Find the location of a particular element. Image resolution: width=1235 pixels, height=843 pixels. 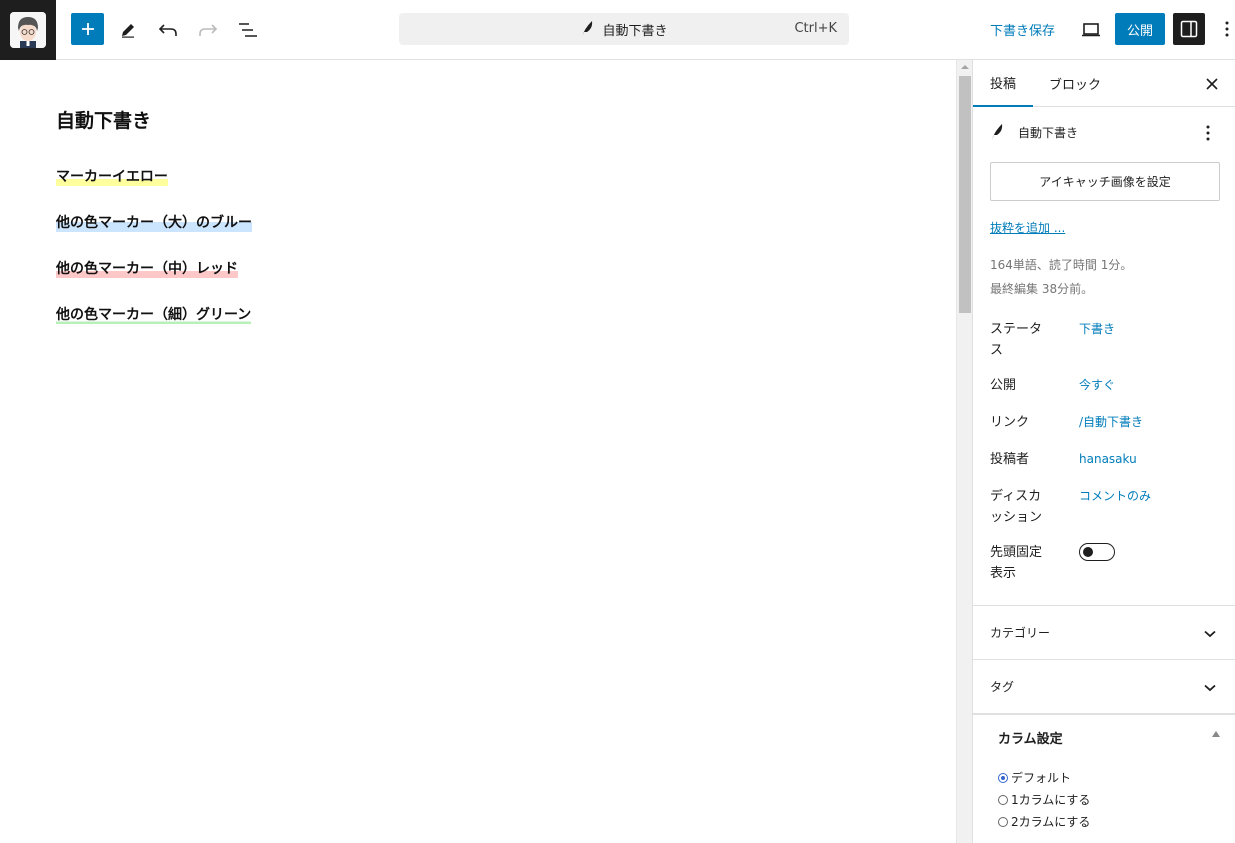

word-count-text: 164単語、読了時間 1分。 is located at coordinates (1061, 265).